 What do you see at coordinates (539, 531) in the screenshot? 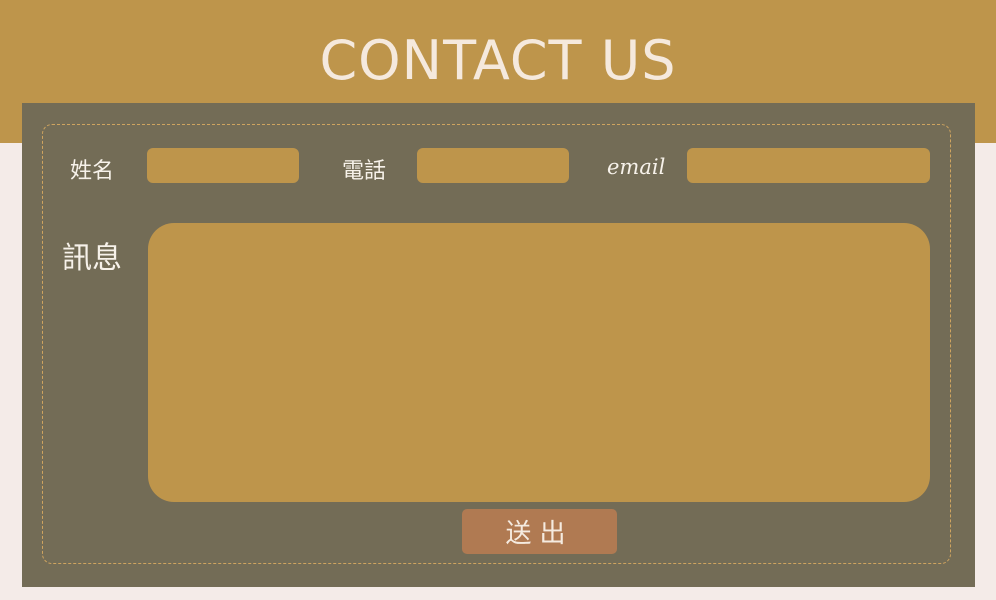
I see `submit-button: 送出` at bounding box center [539, 531].